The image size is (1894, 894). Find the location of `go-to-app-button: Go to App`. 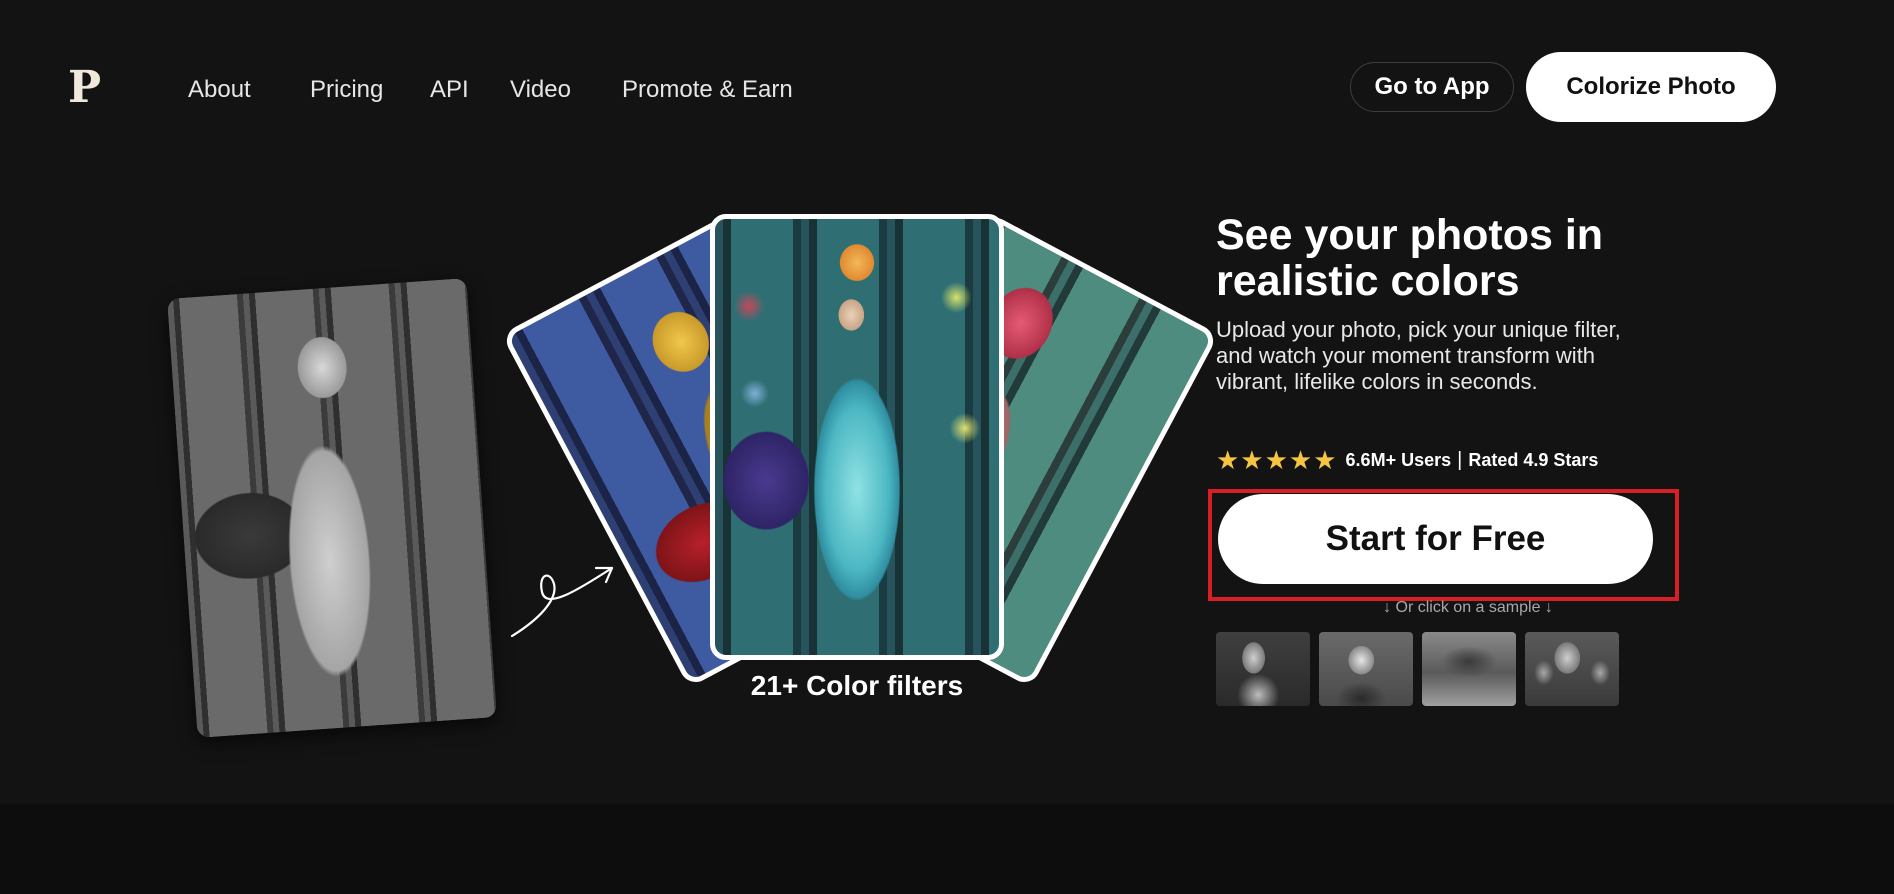

go-to-app-button: Go to App is located at coordinates (1432, 87).